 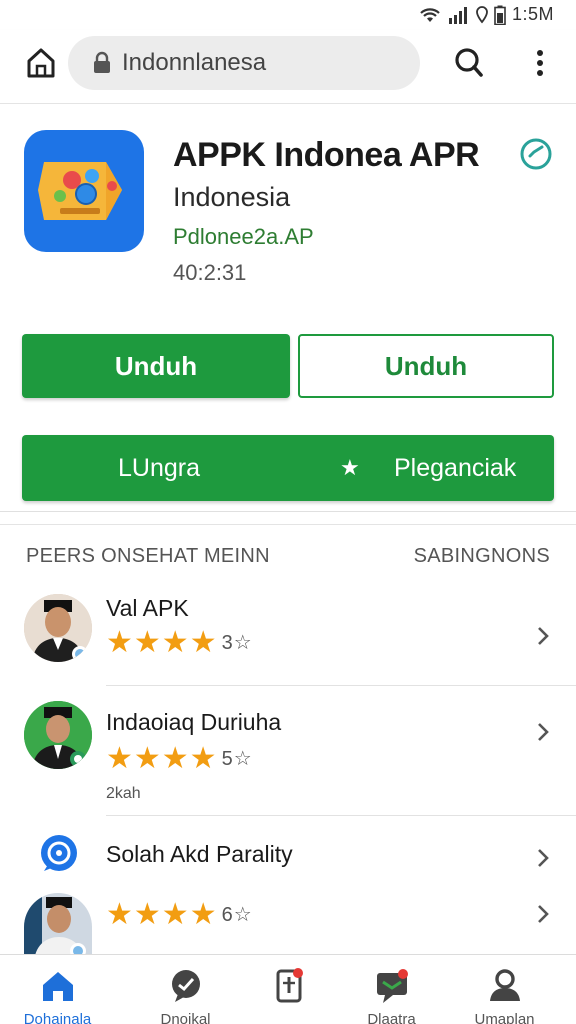 What do you see at coordinates (185, 986) in the screenshot?
I see `chat-icon` at bounding box center [185, 986].